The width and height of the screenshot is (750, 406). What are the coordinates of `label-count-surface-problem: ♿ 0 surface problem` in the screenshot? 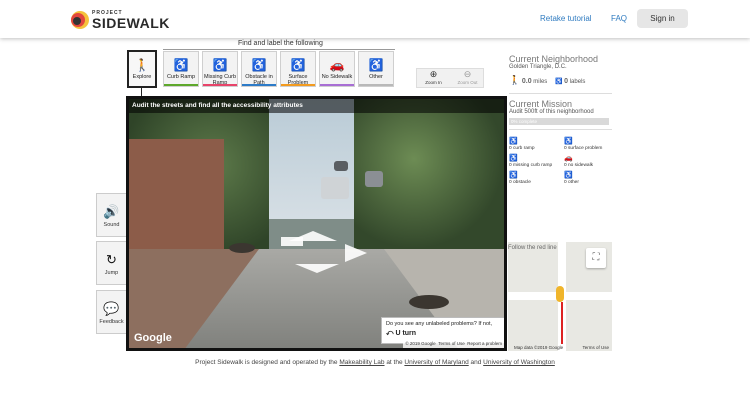 It's located at (588, 144).